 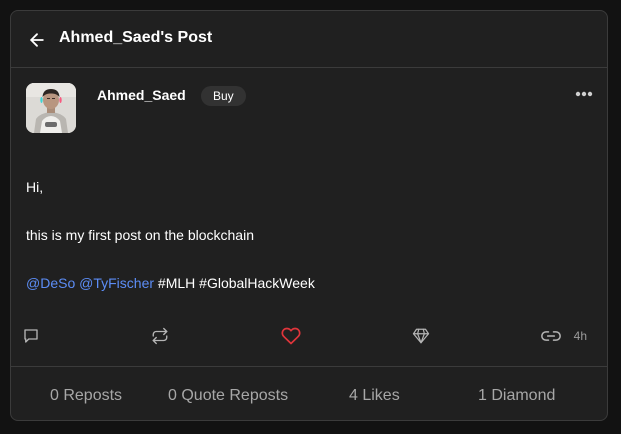 I want to click on page-title: Ahmed_Saed's Post, so click(x=136, y=37).